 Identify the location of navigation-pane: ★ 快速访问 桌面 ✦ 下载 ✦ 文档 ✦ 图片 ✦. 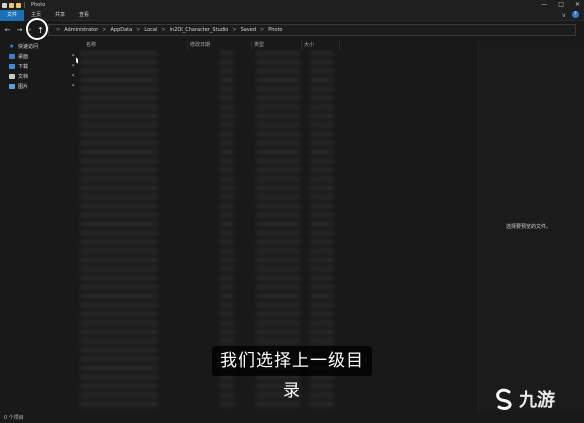
(38, 226).